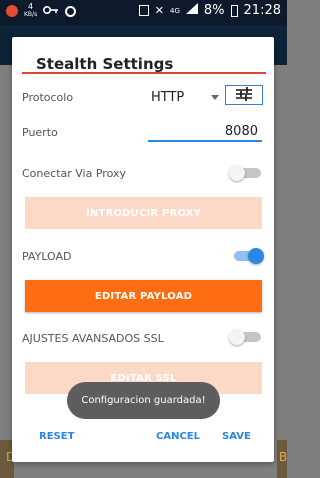 This screenshot has height=478, width=320. I want to click on chrome-icon, so click(71, 11).